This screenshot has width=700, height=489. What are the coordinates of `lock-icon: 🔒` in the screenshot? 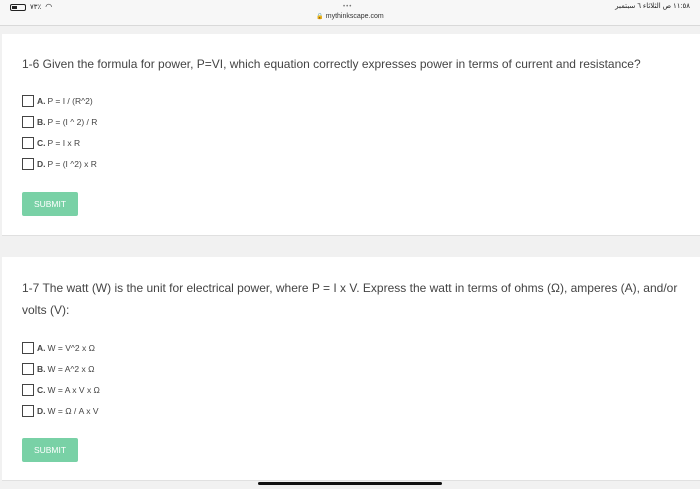 It's located at (320, 17).